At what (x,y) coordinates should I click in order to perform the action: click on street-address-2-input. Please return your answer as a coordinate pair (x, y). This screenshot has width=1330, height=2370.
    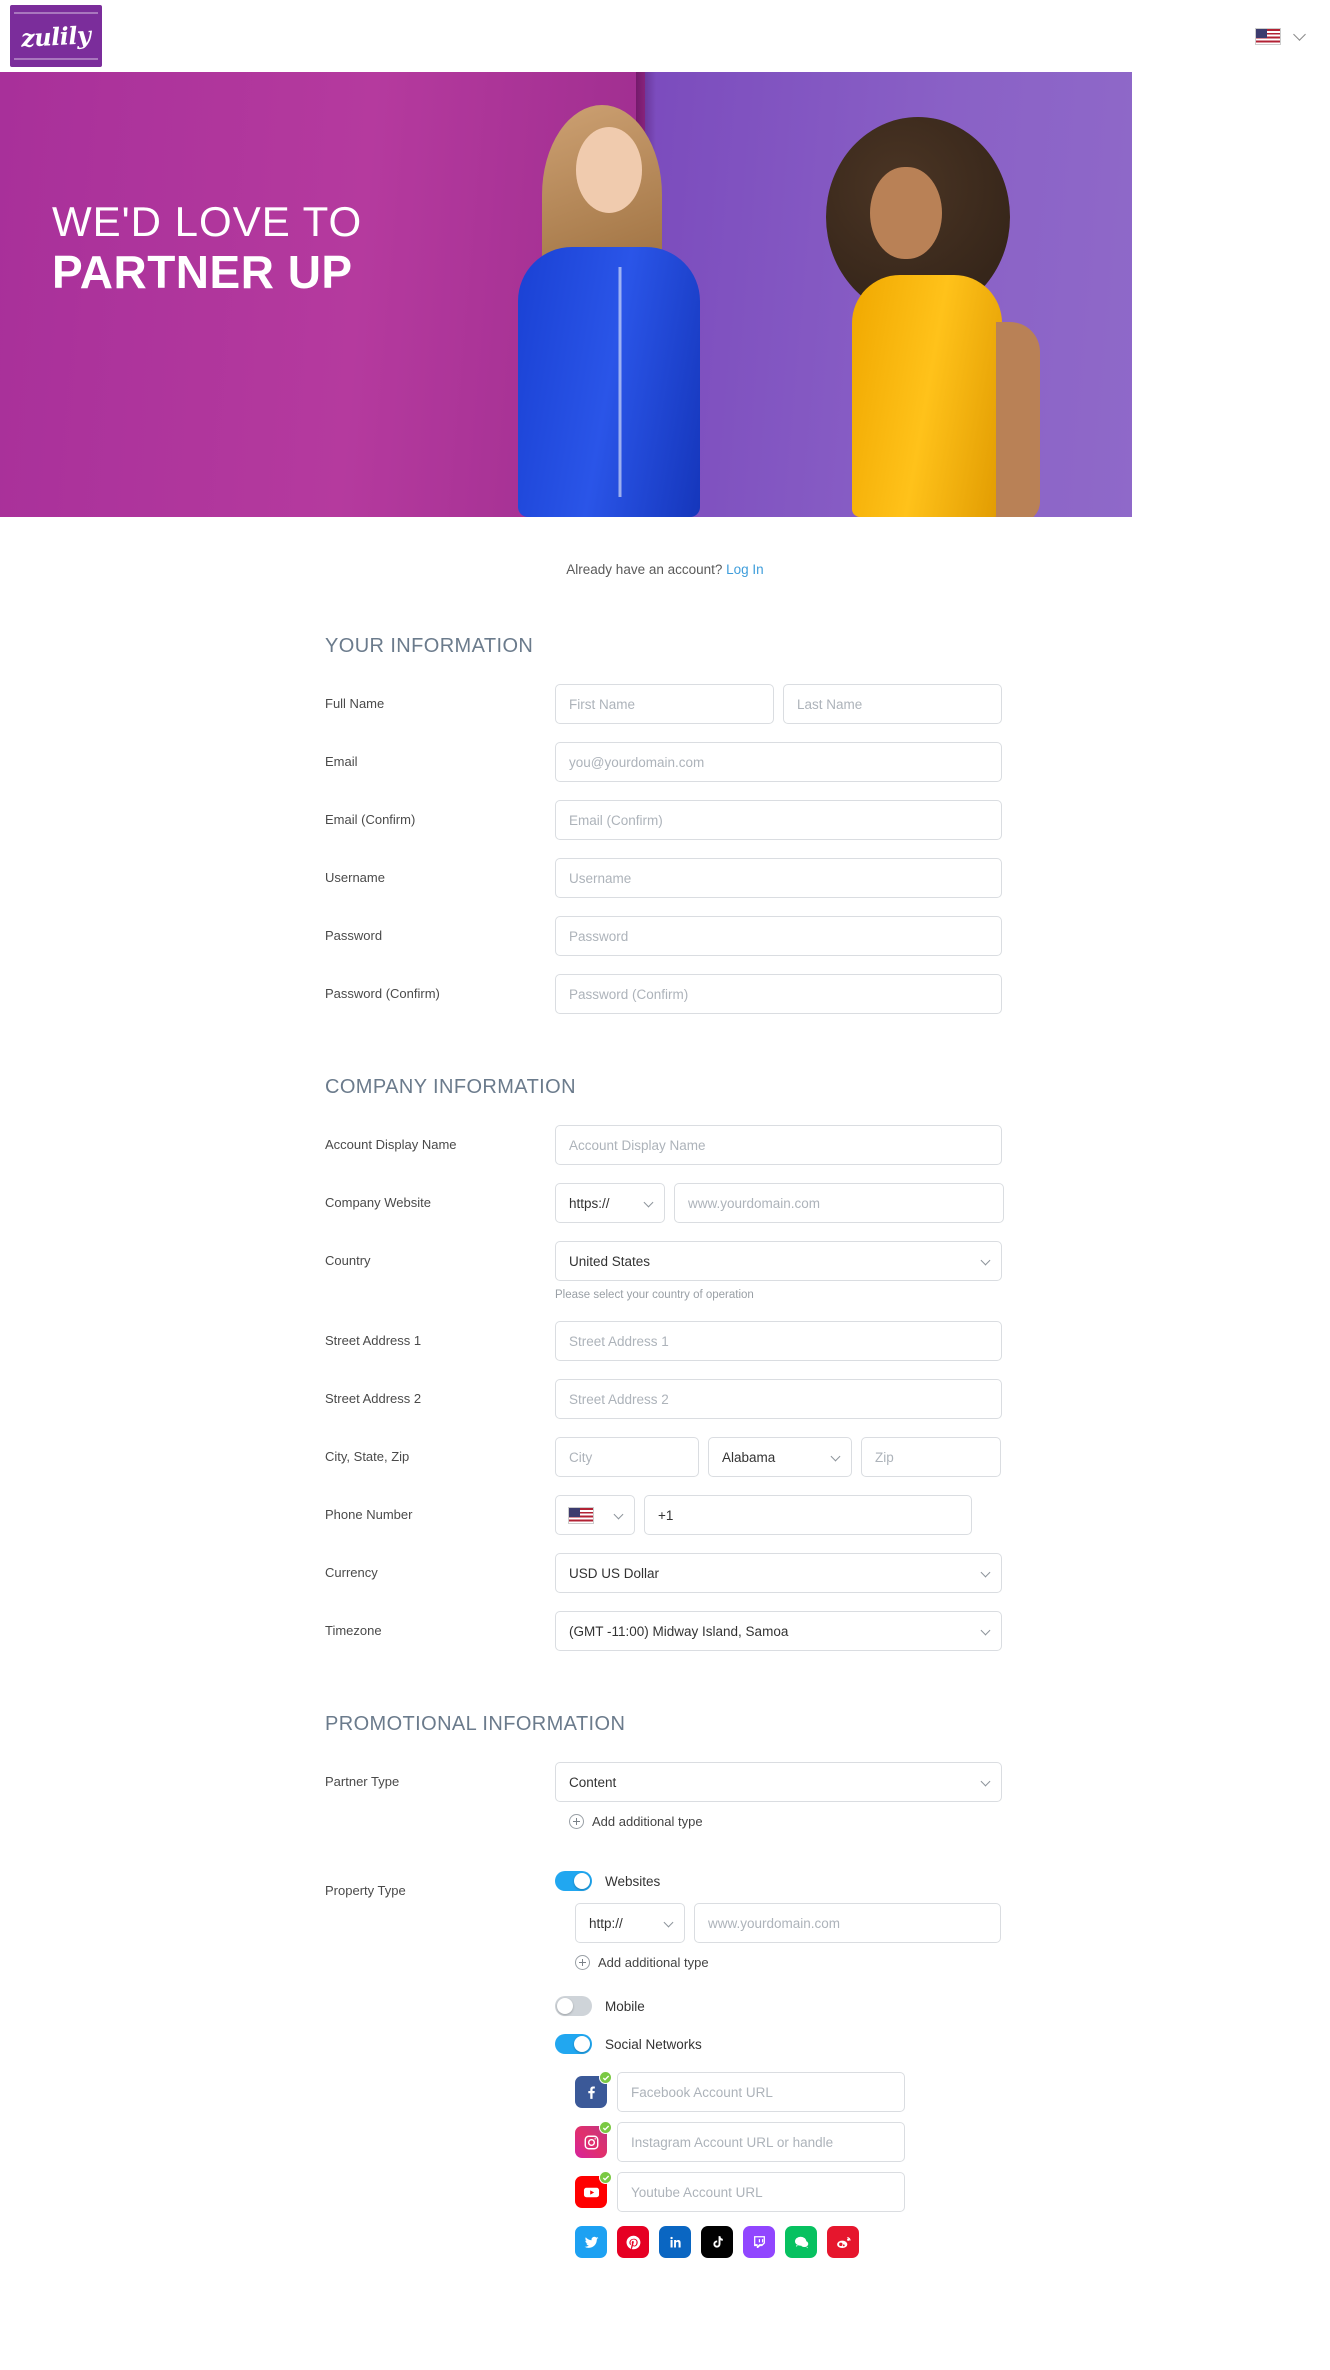
    Looking at the image, I should click on (778, 1399).